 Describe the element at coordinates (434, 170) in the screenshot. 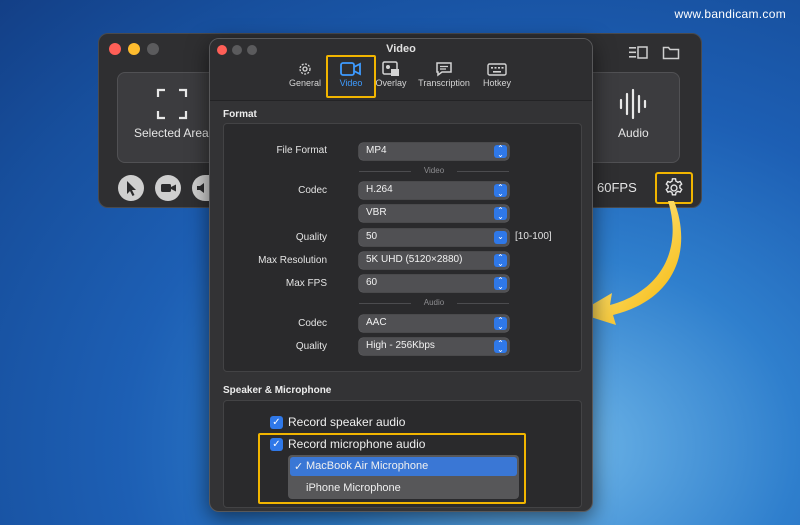

I see `video-separator: Video` at that location.